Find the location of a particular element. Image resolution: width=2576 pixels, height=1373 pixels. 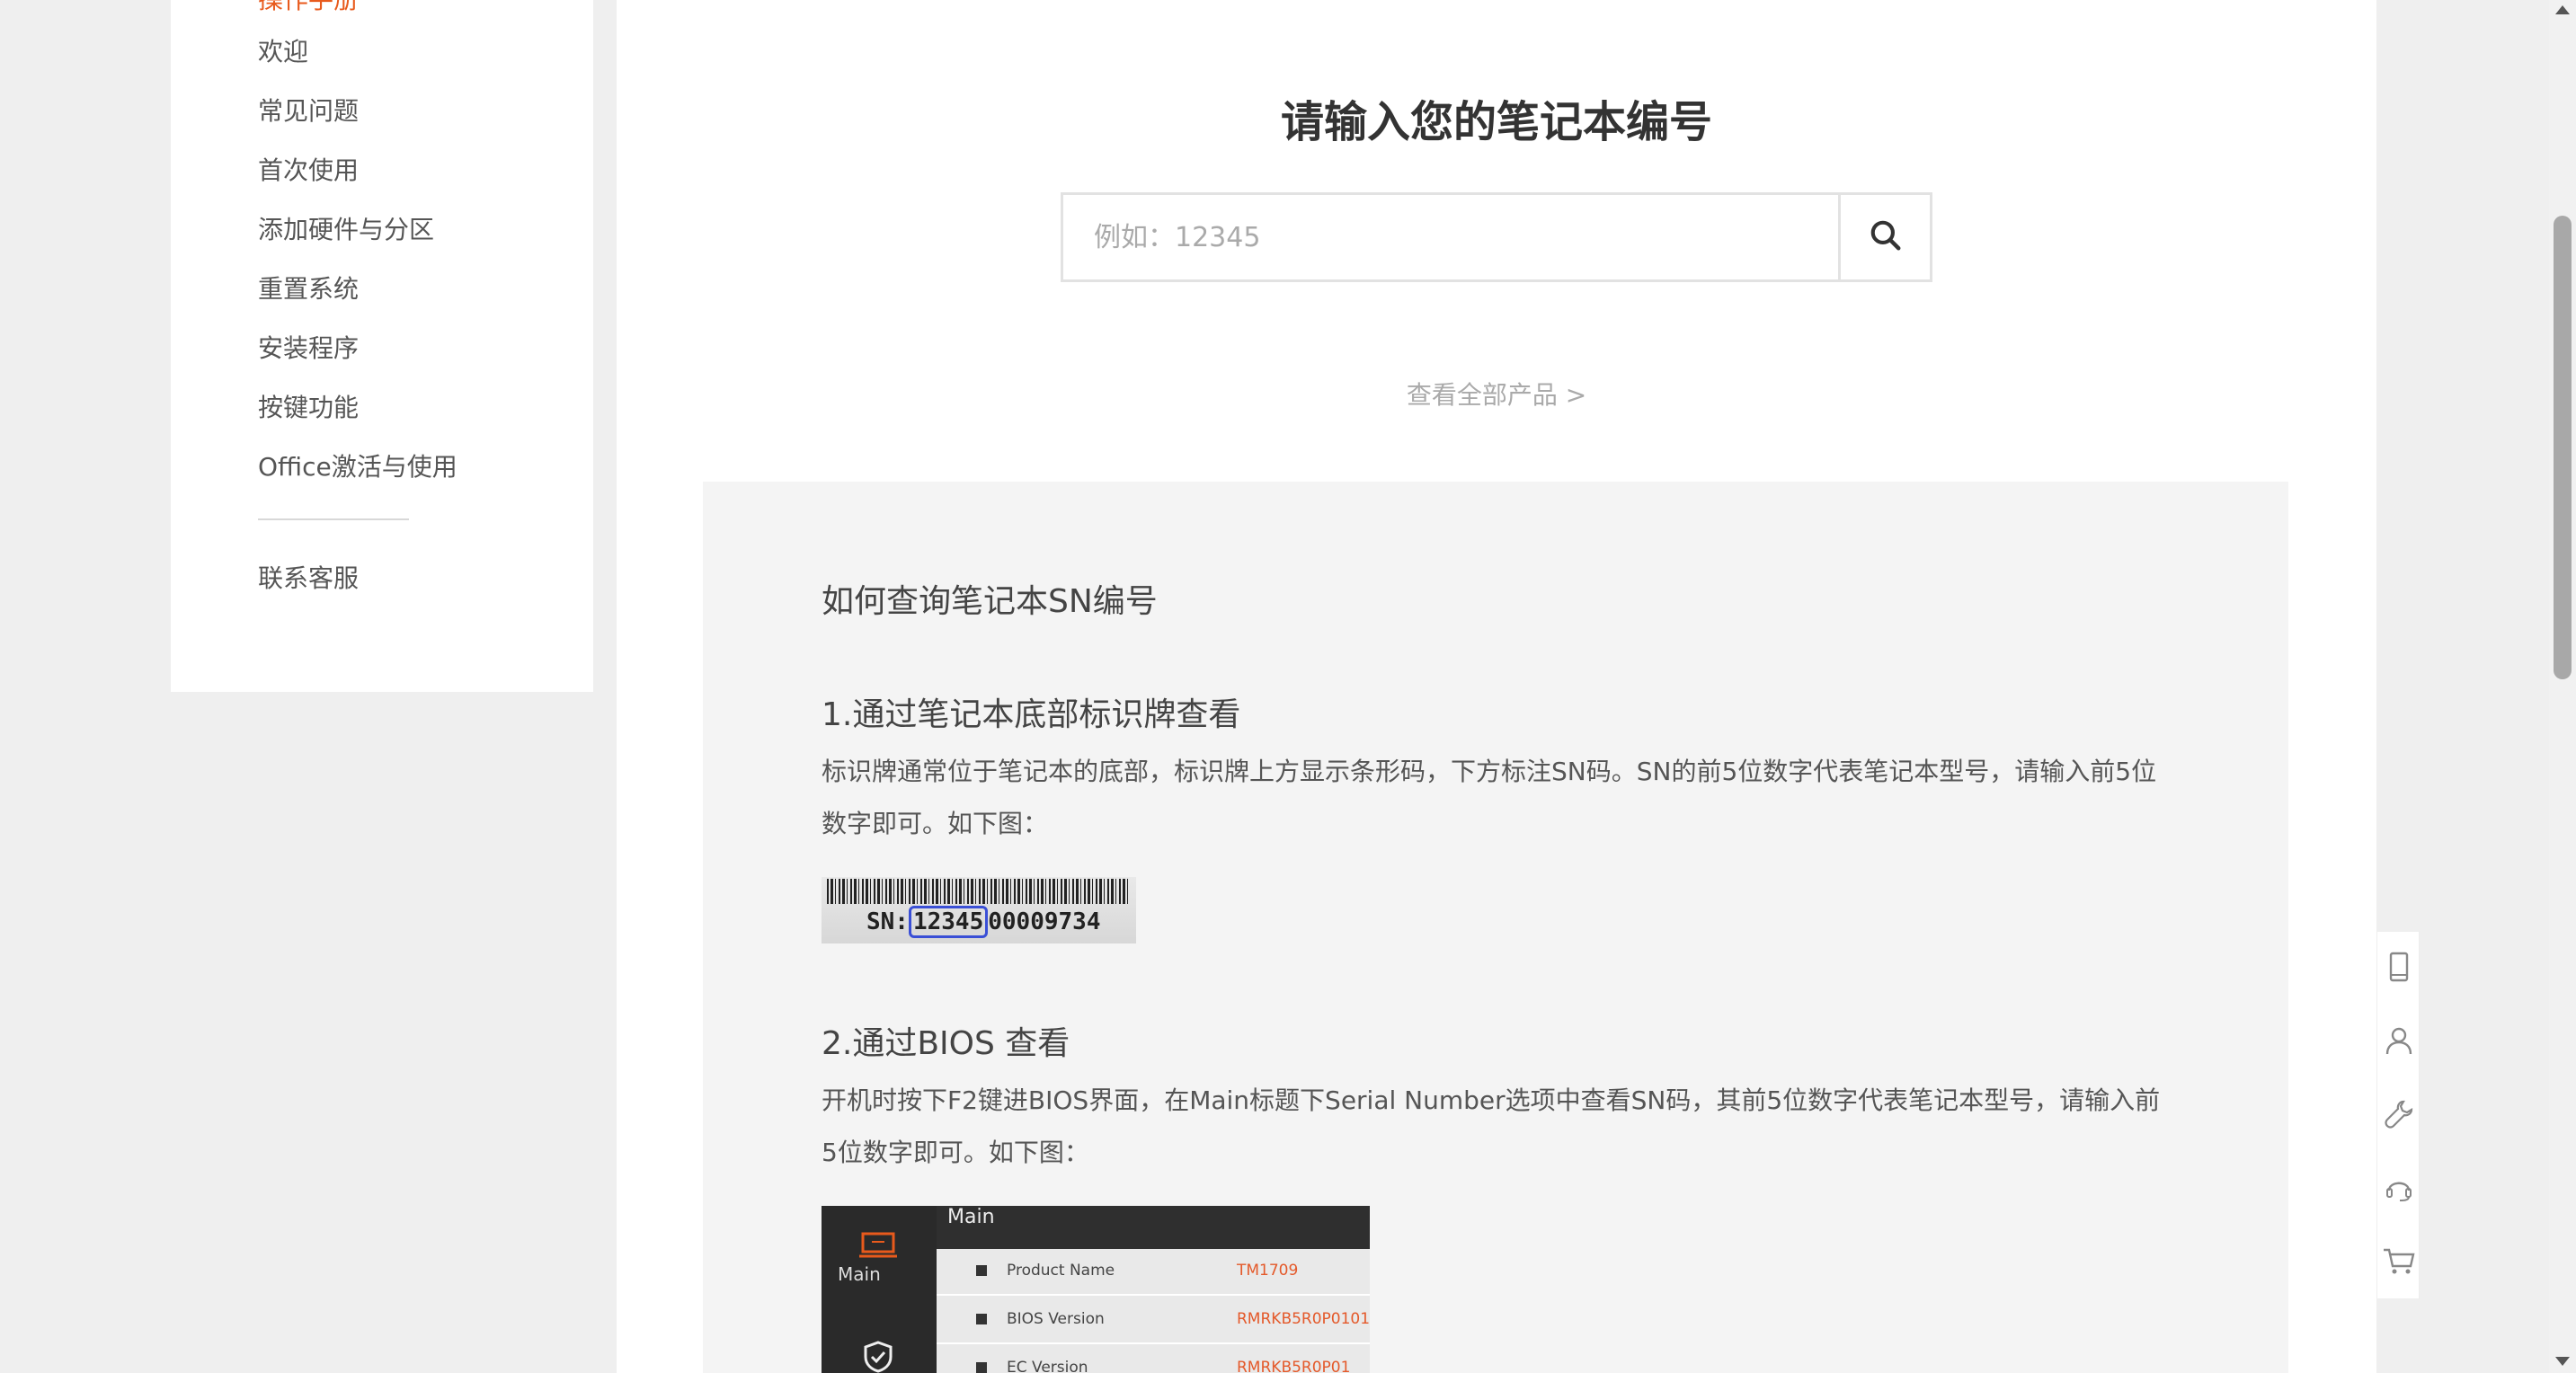

tablet-button is located at coordinates (2399, 969).